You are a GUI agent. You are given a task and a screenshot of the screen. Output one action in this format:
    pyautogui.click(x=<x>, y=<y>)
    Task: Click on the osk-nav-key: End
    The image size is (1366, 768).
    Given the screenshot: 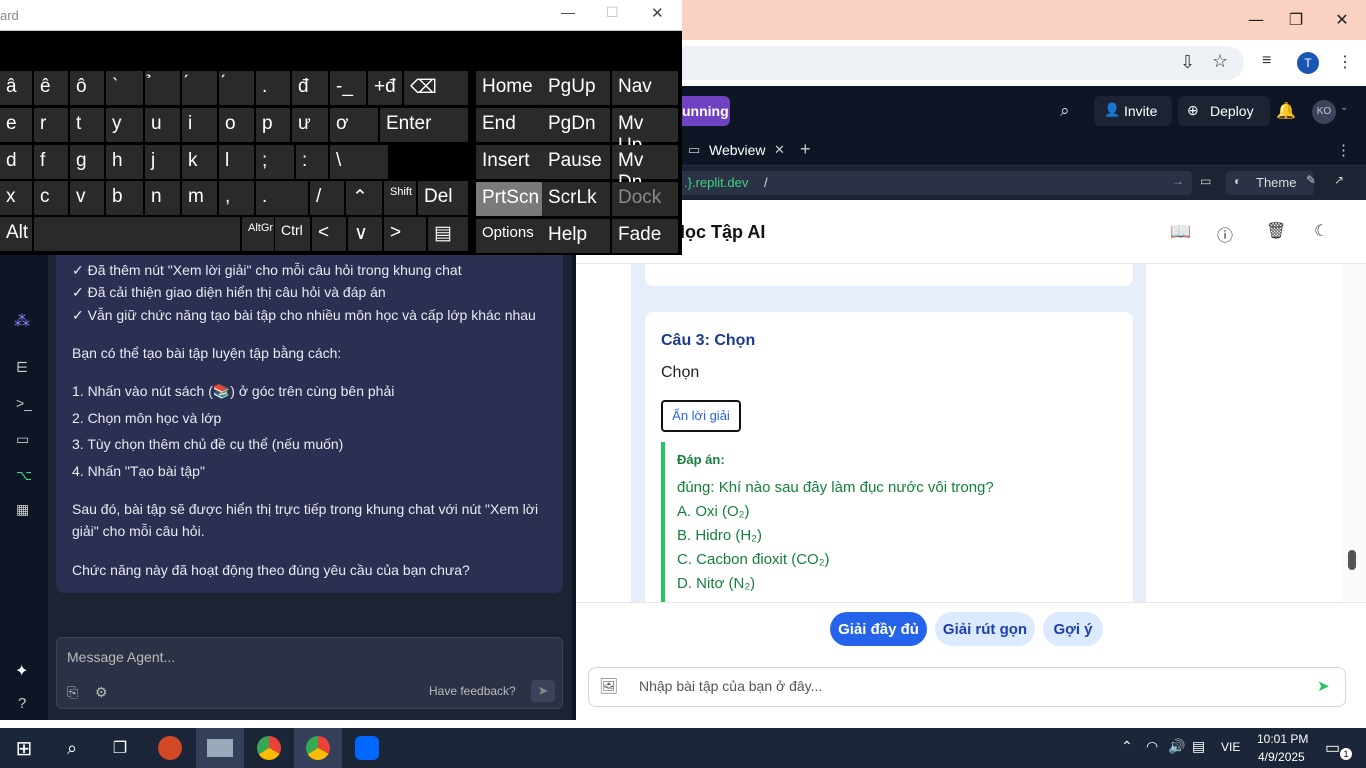 What is the action you would take?
    pyautogui.click(x=509, y=125)
    